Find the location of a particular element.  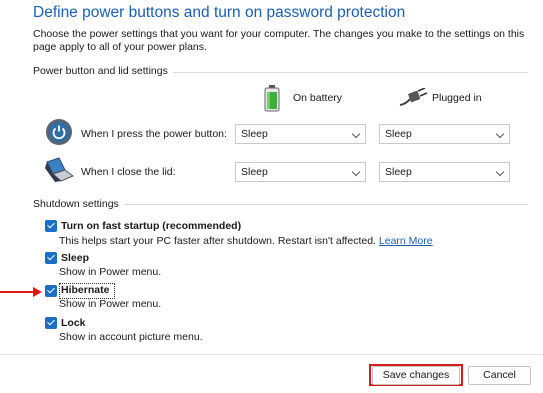

power-button-plugged-select: Sleep is located at coordinates (444, 134).